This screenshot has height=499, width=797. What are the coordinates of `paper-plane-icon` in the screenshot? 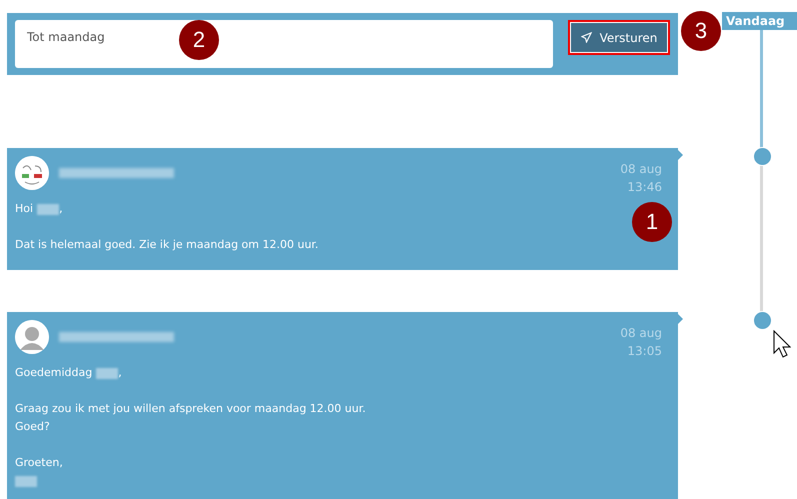 It's located at (586, 37).